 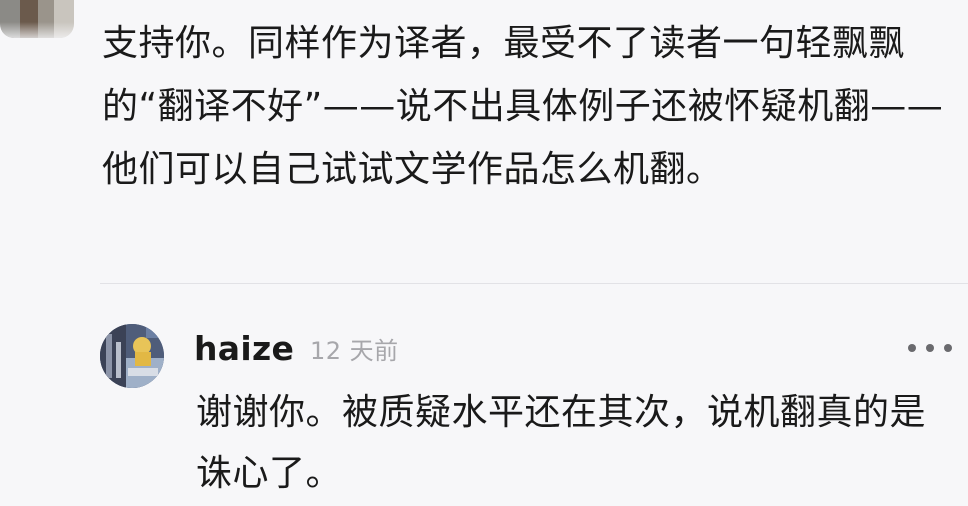 What do you see at coordinates (912, 348) in the screenshot?
I see `more-dots-icon` at bounding box center [912, 348].